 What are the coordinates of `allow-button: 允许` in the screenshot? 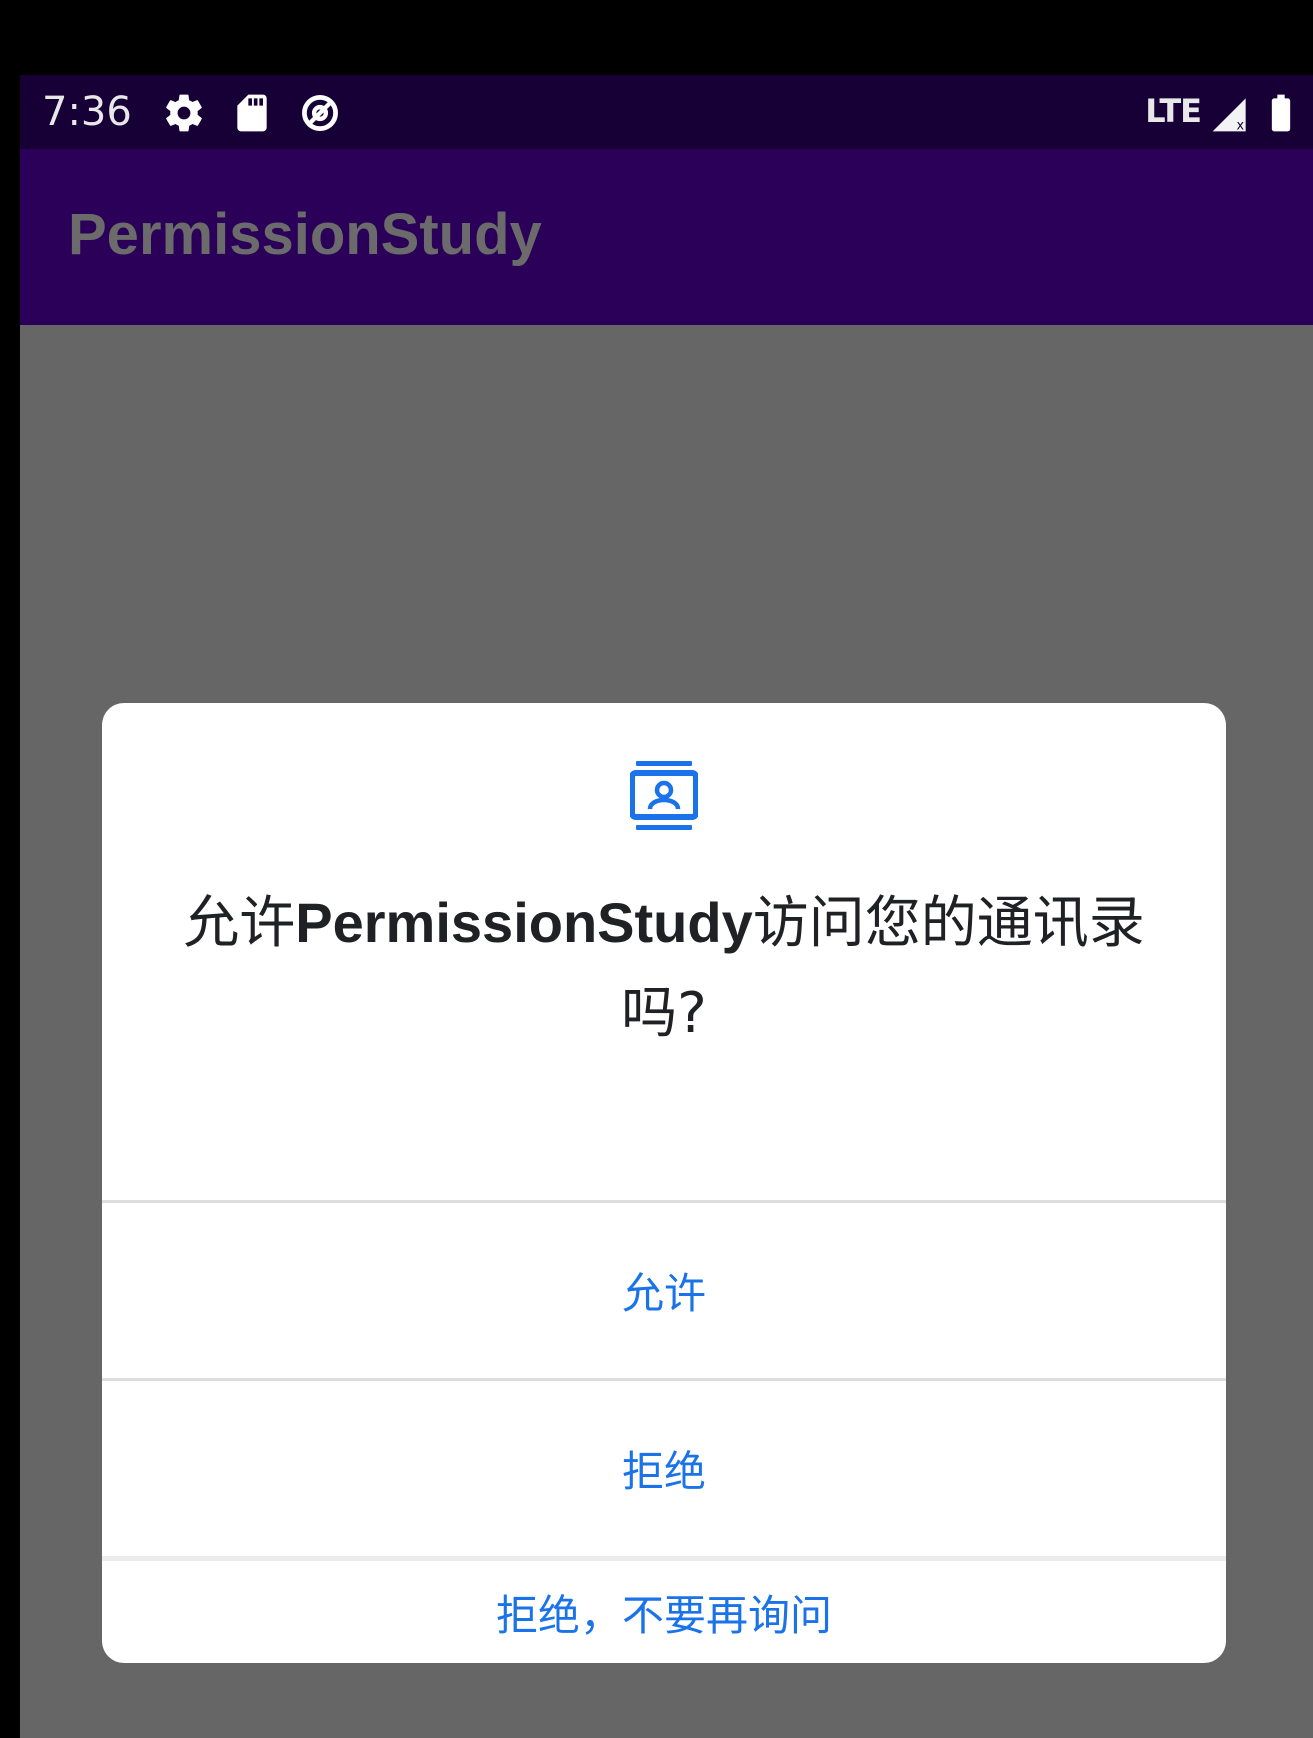 It's located at (664, 1290).